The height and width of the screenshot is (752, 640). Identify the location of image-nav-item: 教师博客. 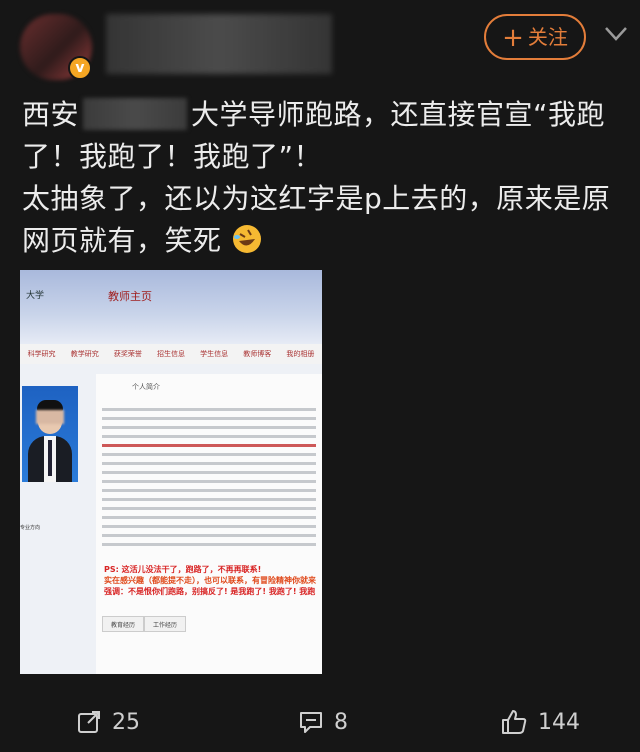
(257, 354).